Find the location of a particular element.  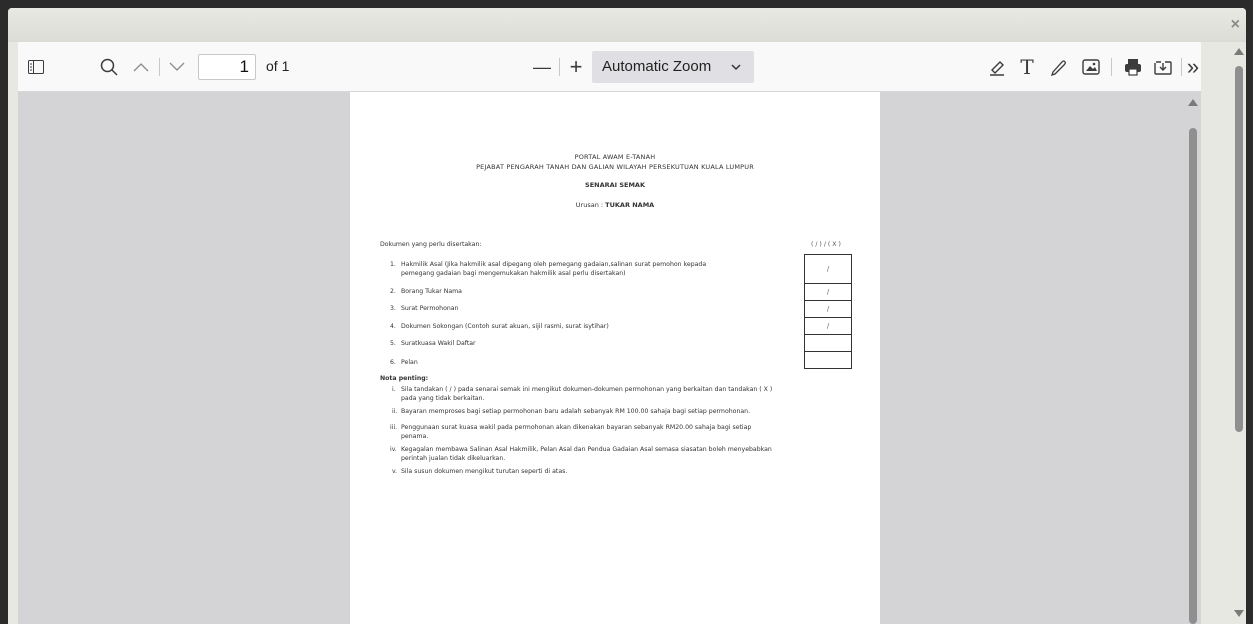

note-number: i. is located at coordinates (394, 389).